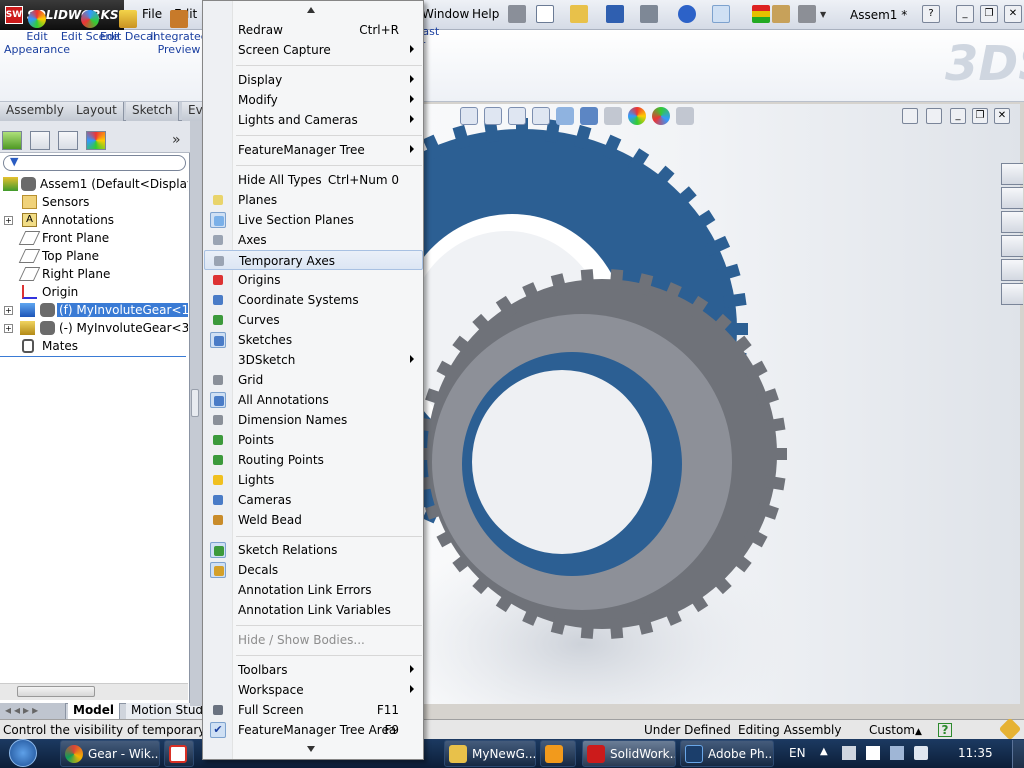 The width and height of the screenshot is (1024, 768). What do you see at coordinates (849, 753) in the screenshot?
I see `tray-app-icon` at bounding box center [849, 753].